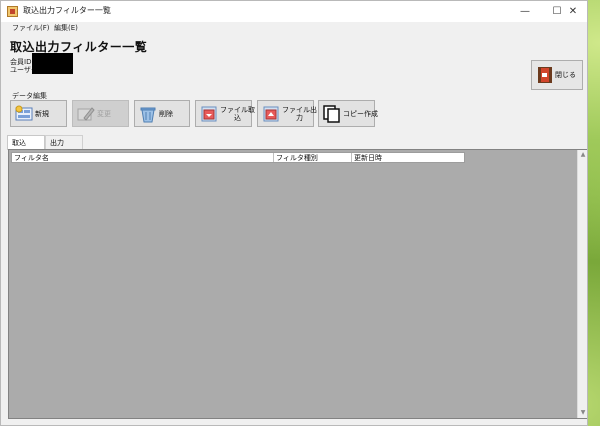 The height and width of the screenshot is (426, 600). Describe the element at coordinates (271, 113) in the screenshot. I see `file-export-icon` at that location.